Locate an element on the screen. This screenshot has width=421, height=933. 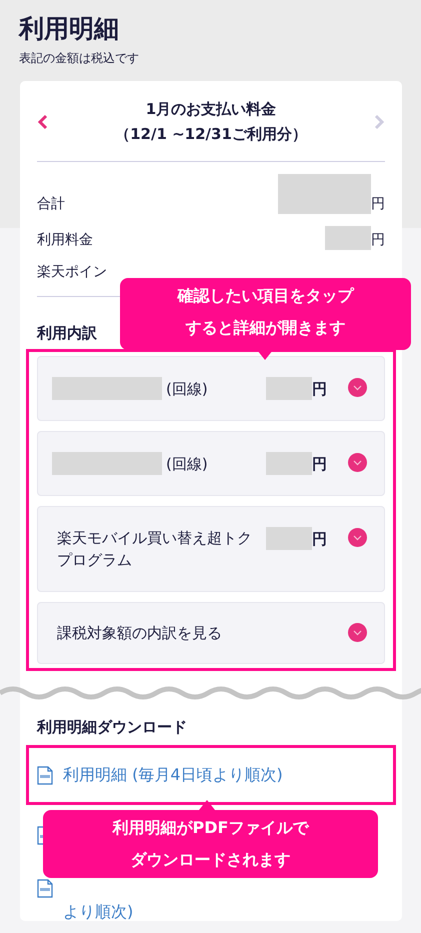
callout-bubble: 利用明細がPDFファイルで ダウンロードされます is located at coordinates (210, 844).